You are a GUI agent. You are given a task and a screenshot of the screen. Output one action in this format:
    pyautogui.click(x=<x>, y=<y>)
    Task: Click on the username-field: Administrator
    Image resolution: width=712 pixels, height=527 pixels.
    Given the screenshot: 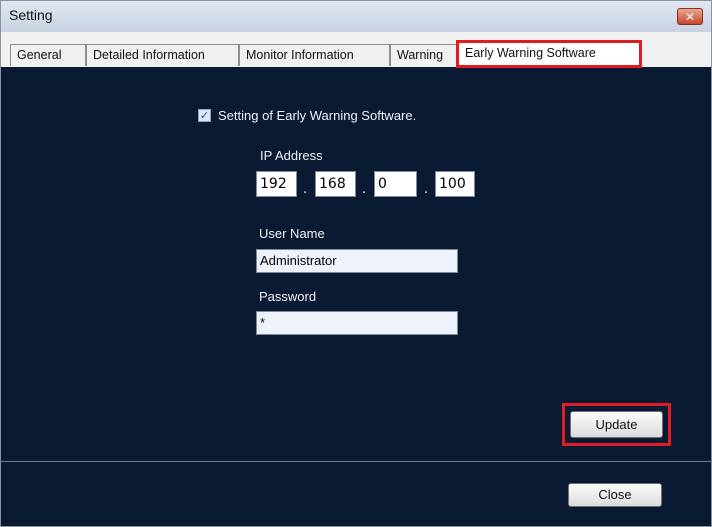 What is the action you would take?
    pyautogui.click(x=357, y=261)
    